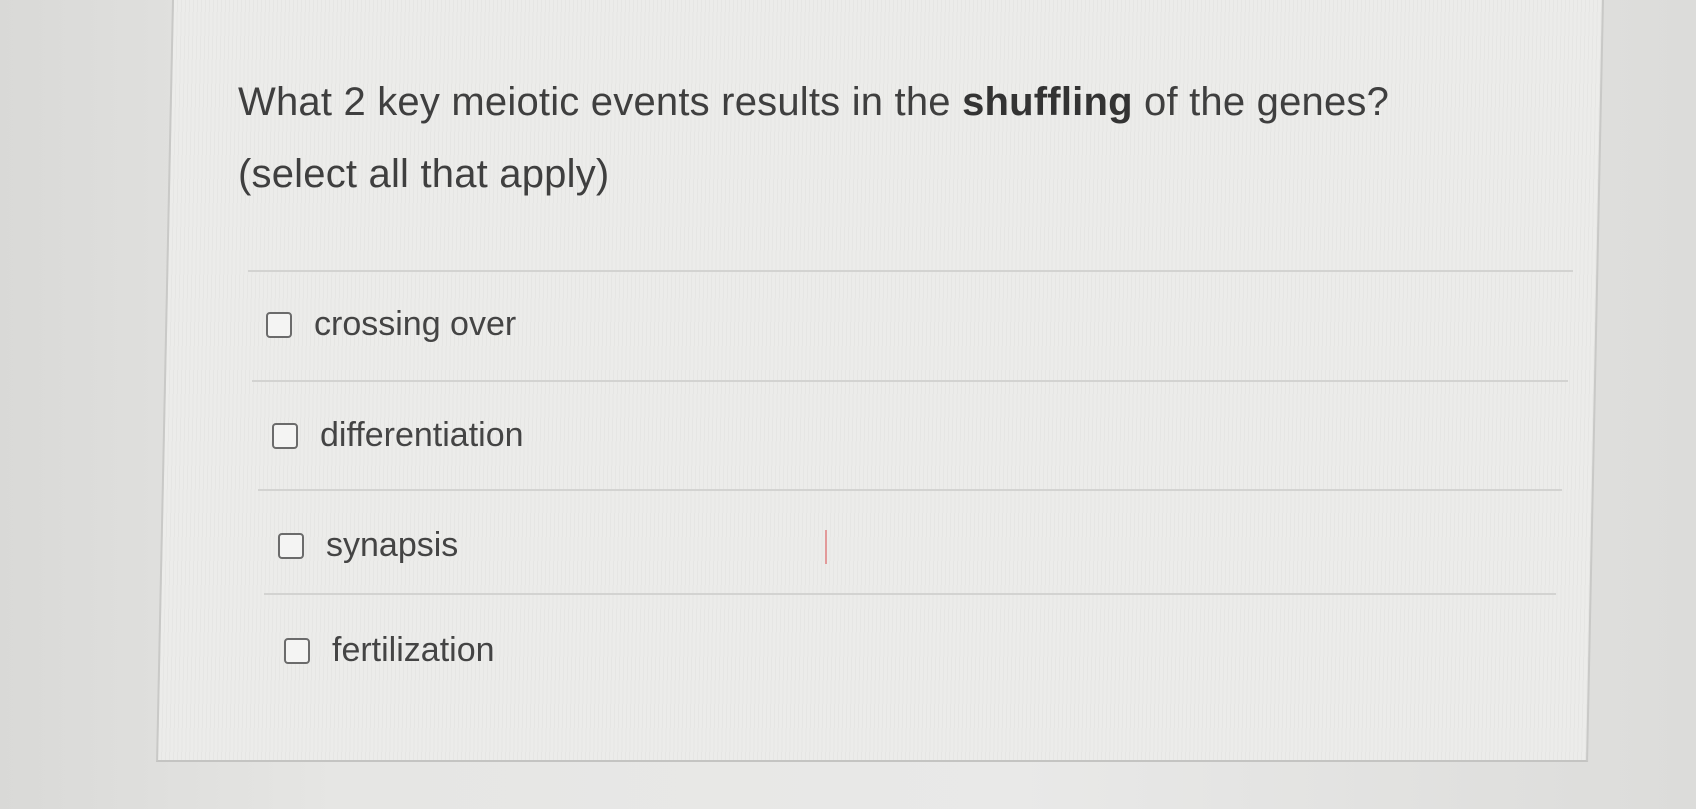 Image resolution: width=1696 pixels, height=809 pixels. Describe the element at coordinates (600, 102) in the screenshot. I see `question-text-part1: What 2 key meiotic events results in the` at that location.